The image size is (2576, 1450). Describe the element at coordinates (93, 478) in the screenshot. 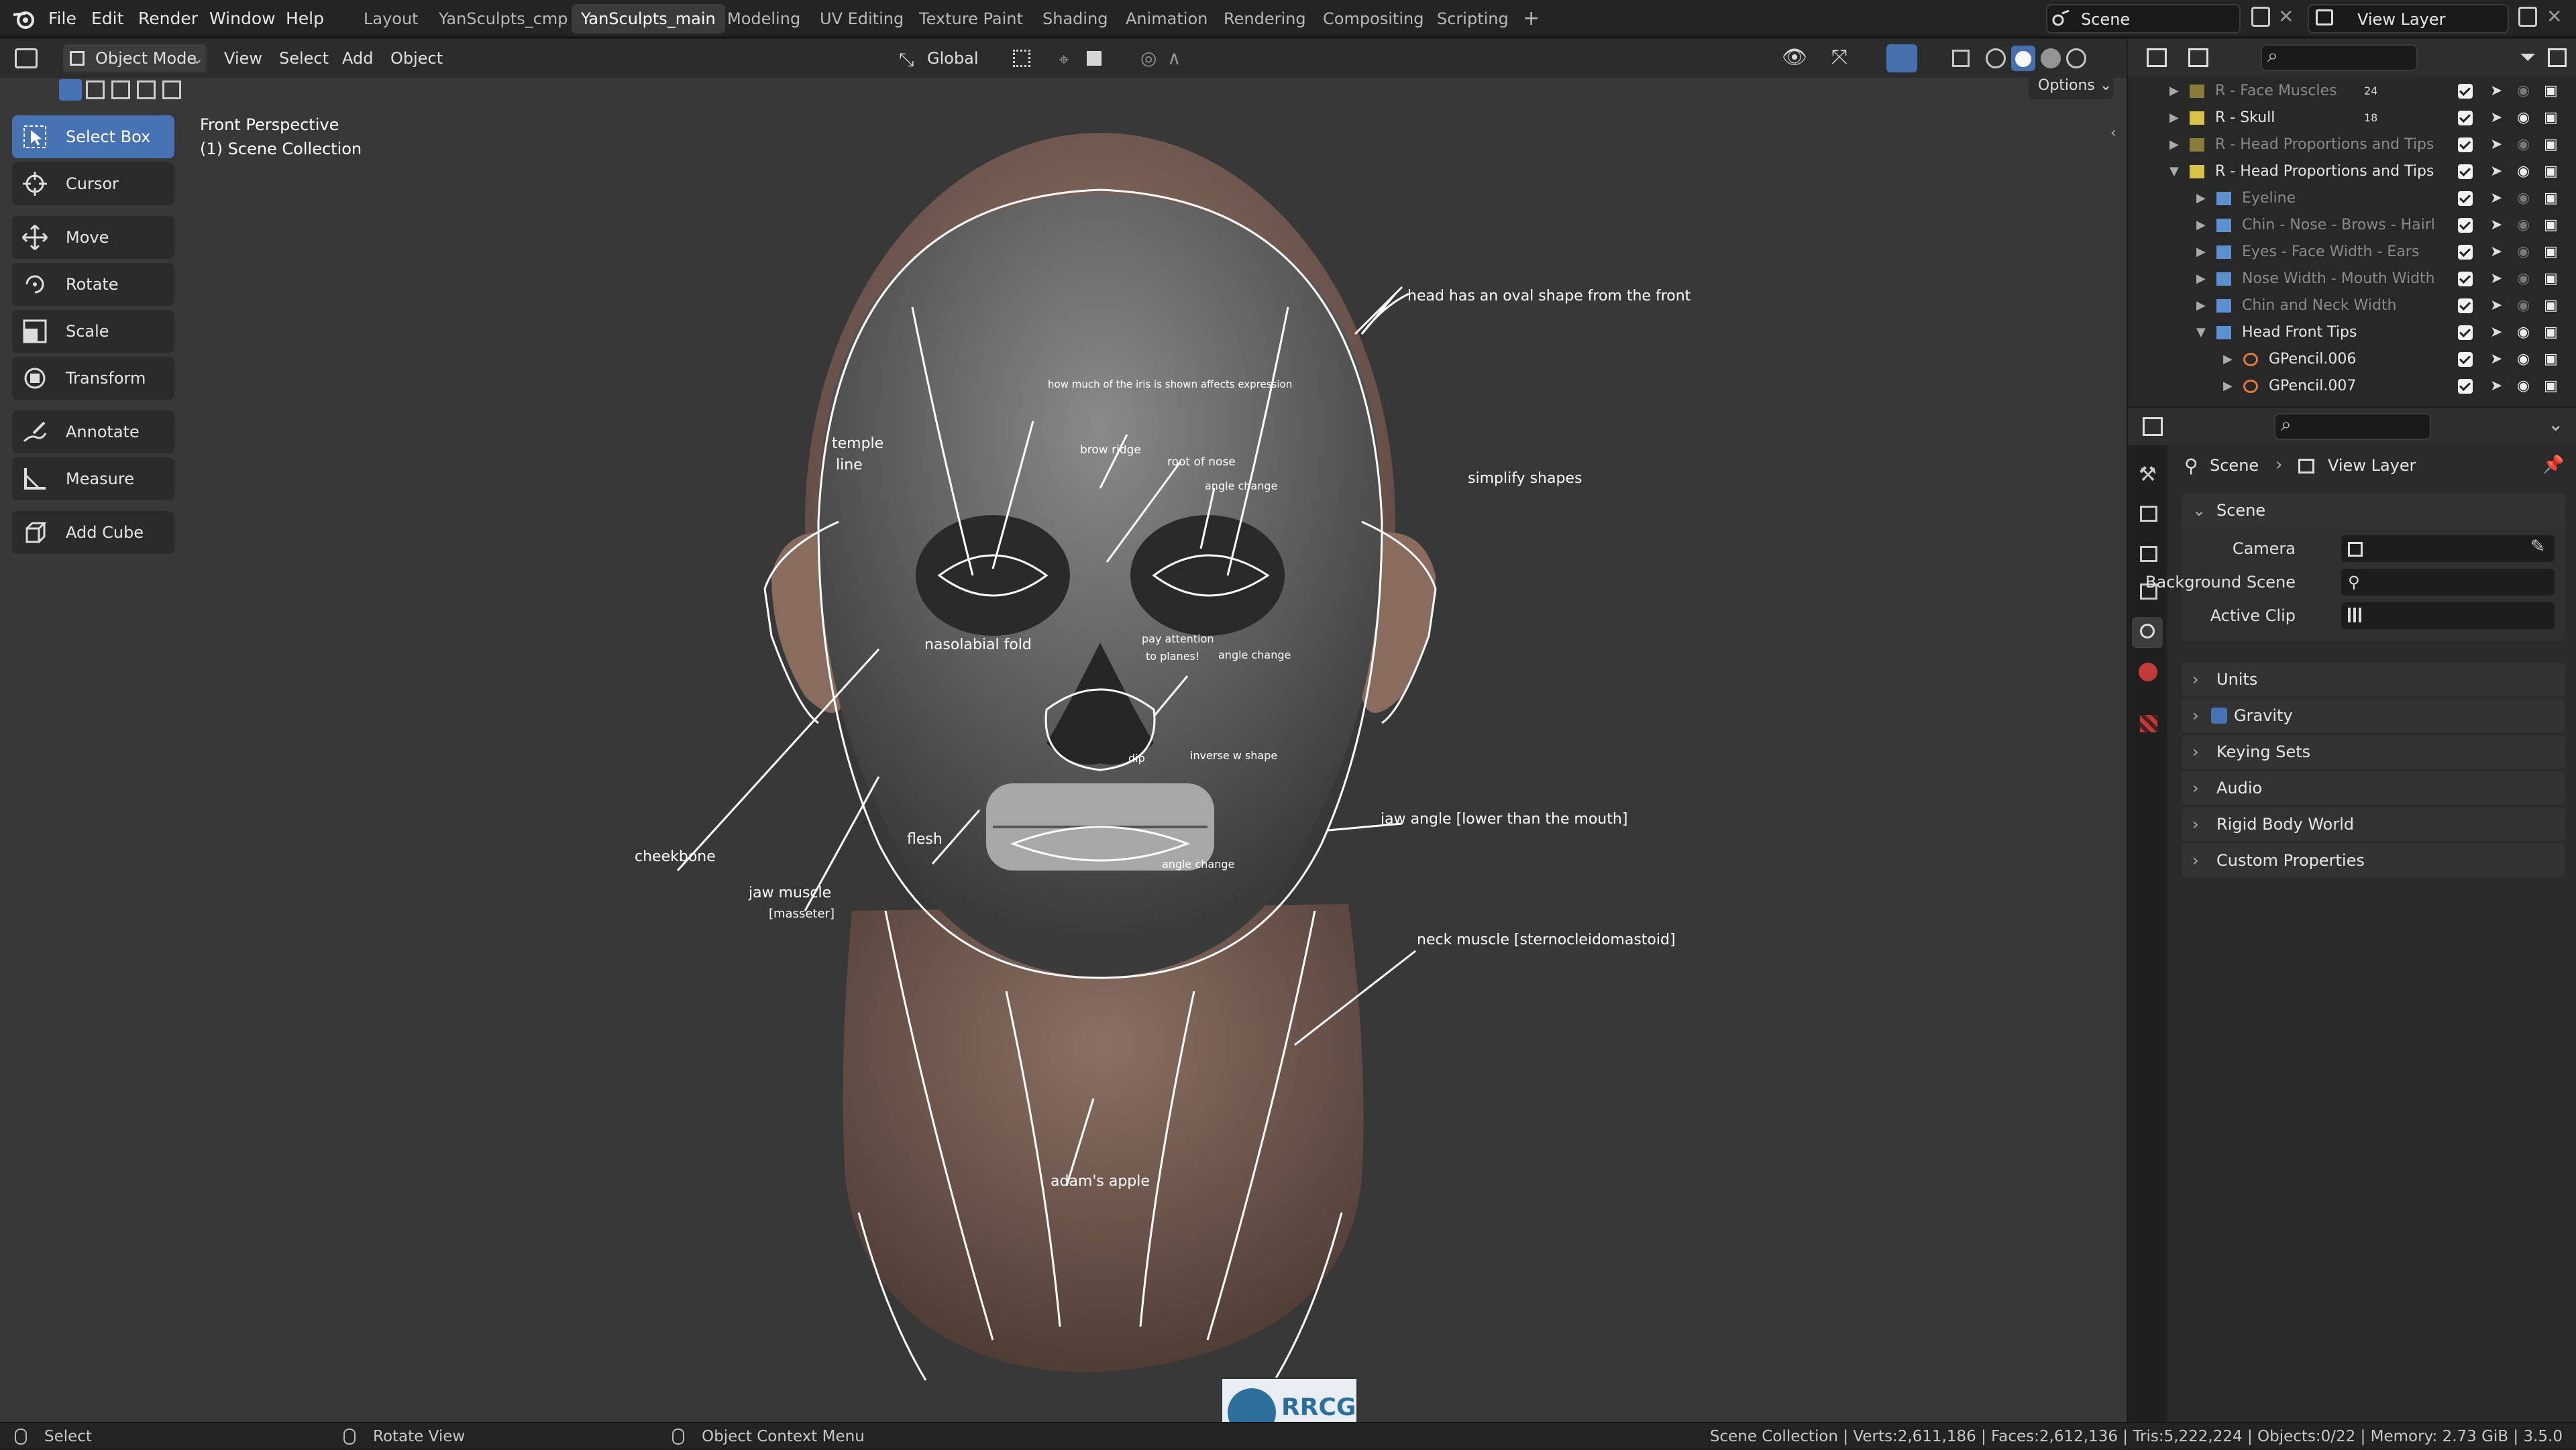

I see `tool-measure: Measure` at that location.